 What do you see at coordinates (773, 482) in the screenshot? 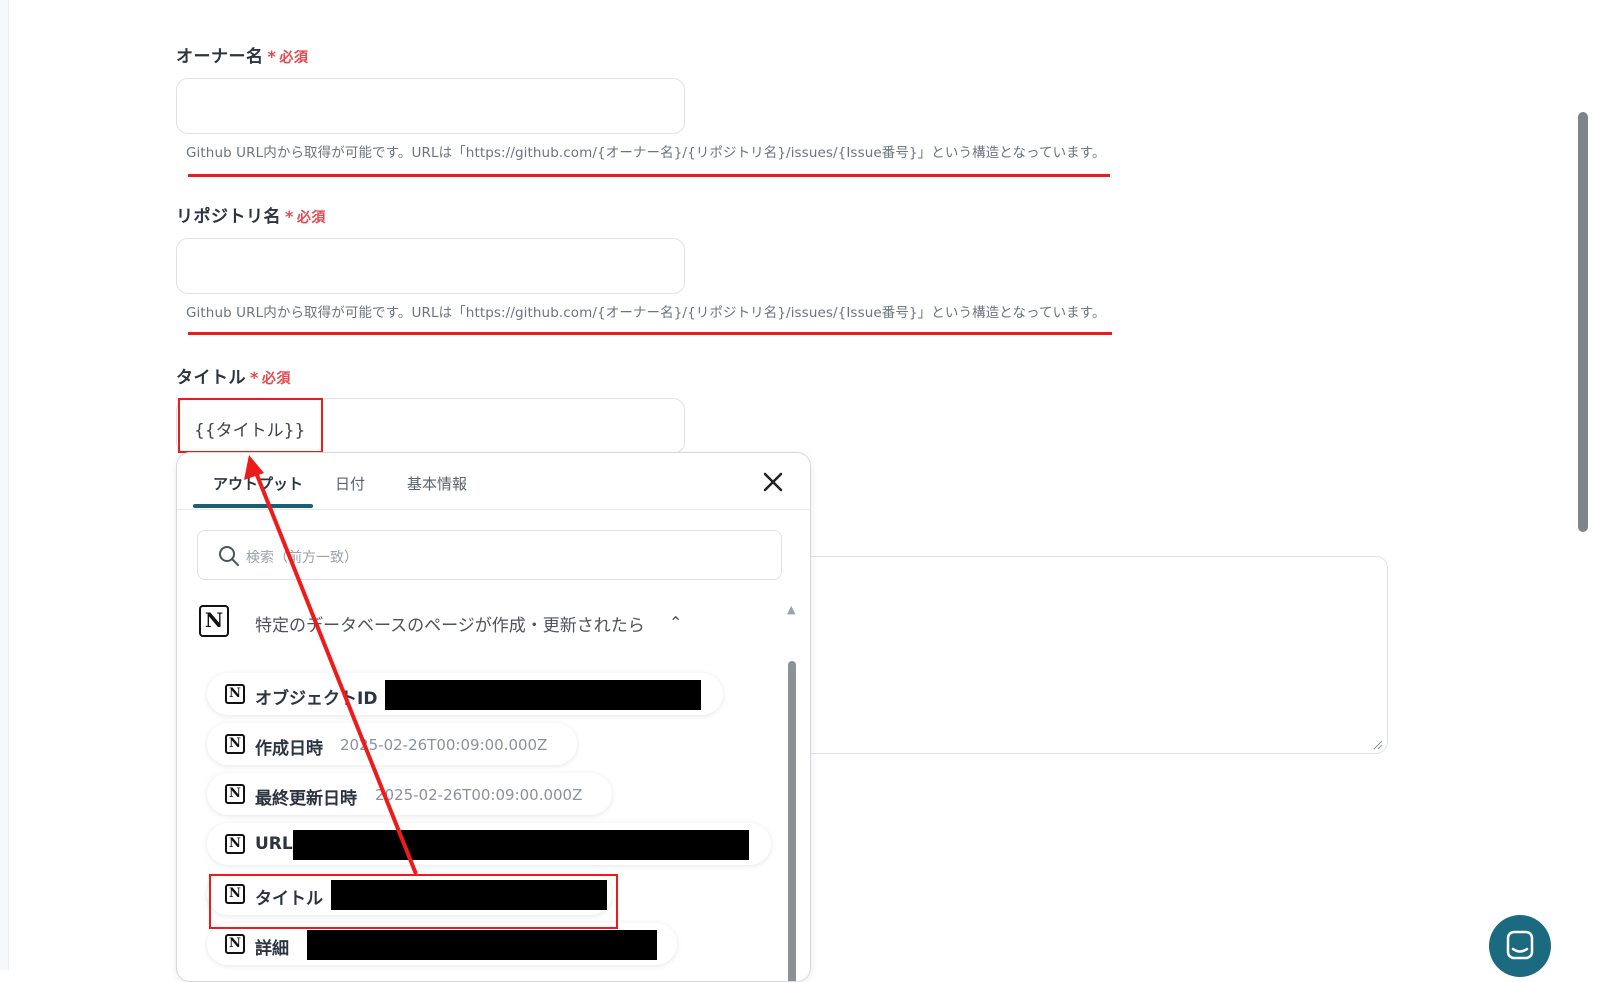
I see `close-icon` at bounding box center [773, 482].